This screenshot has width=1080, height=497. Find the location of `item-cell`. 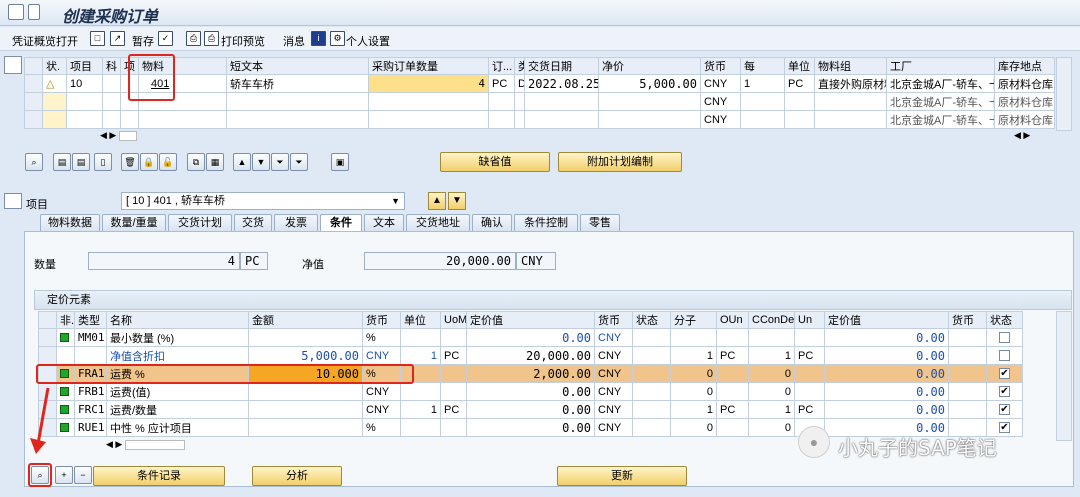

item-cell is located at coordinates (84, 101).